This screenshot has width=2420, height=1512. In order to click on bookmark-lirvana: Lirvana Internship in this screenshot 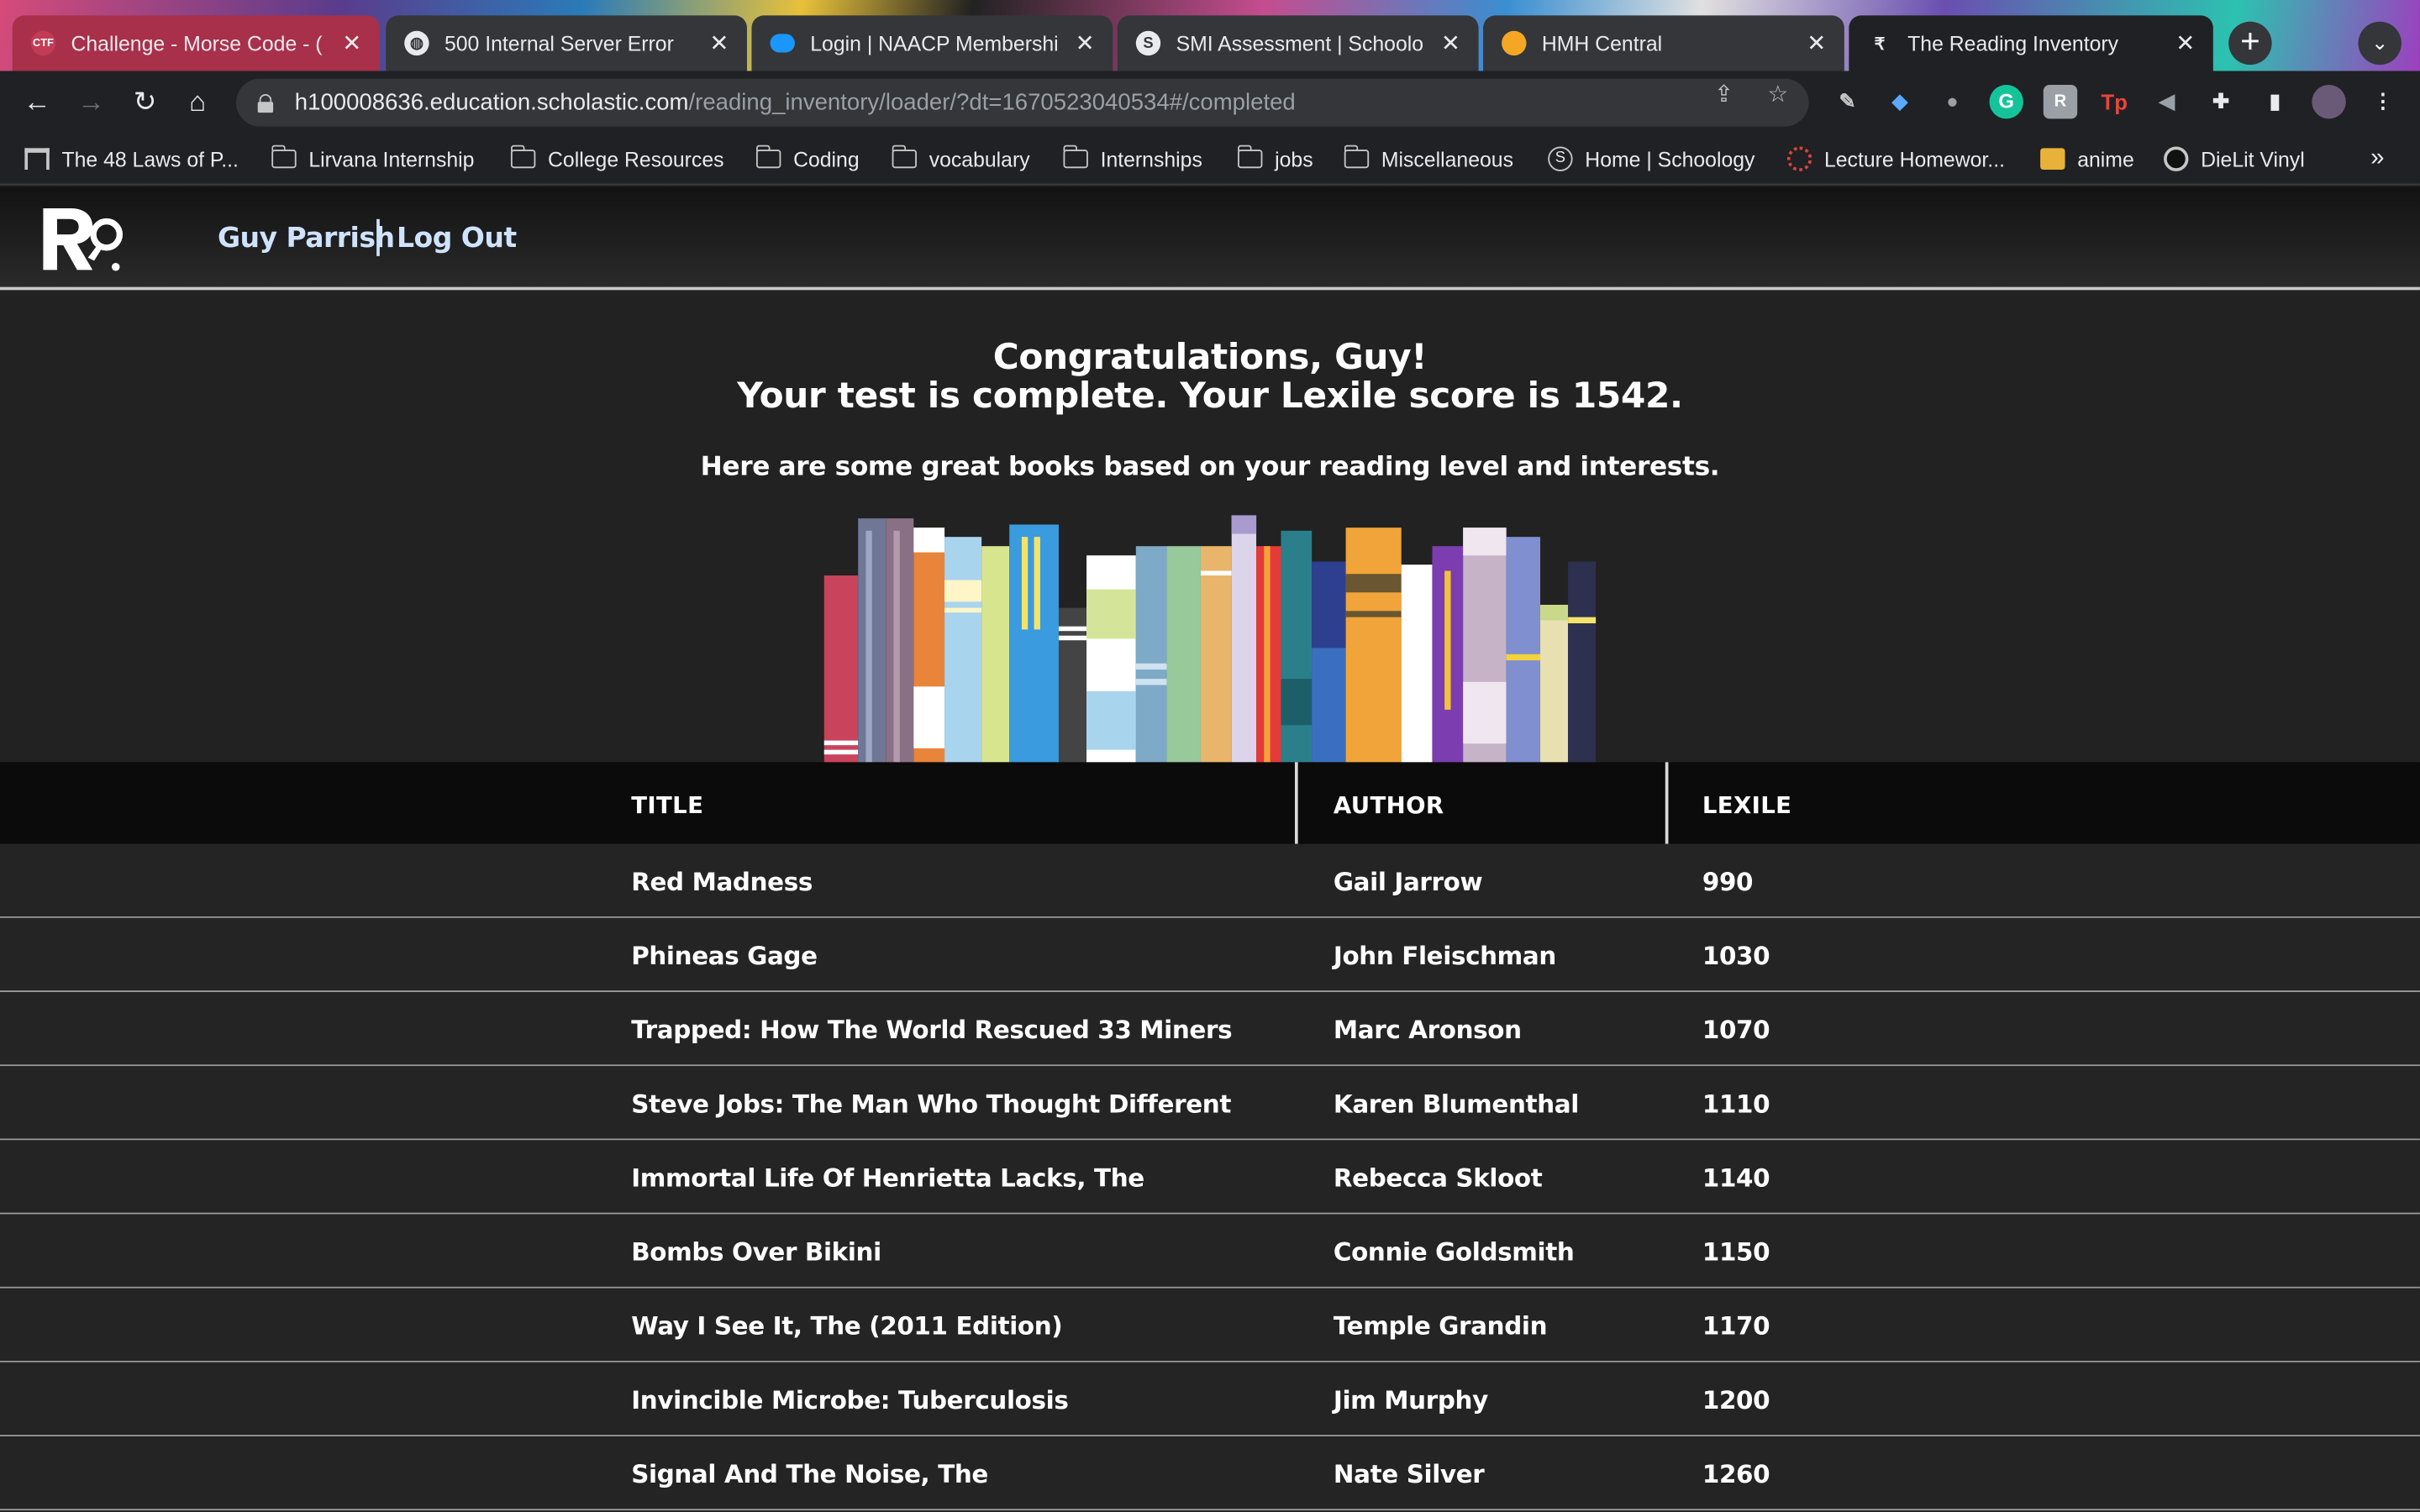, I will do `click(372, 158)`.